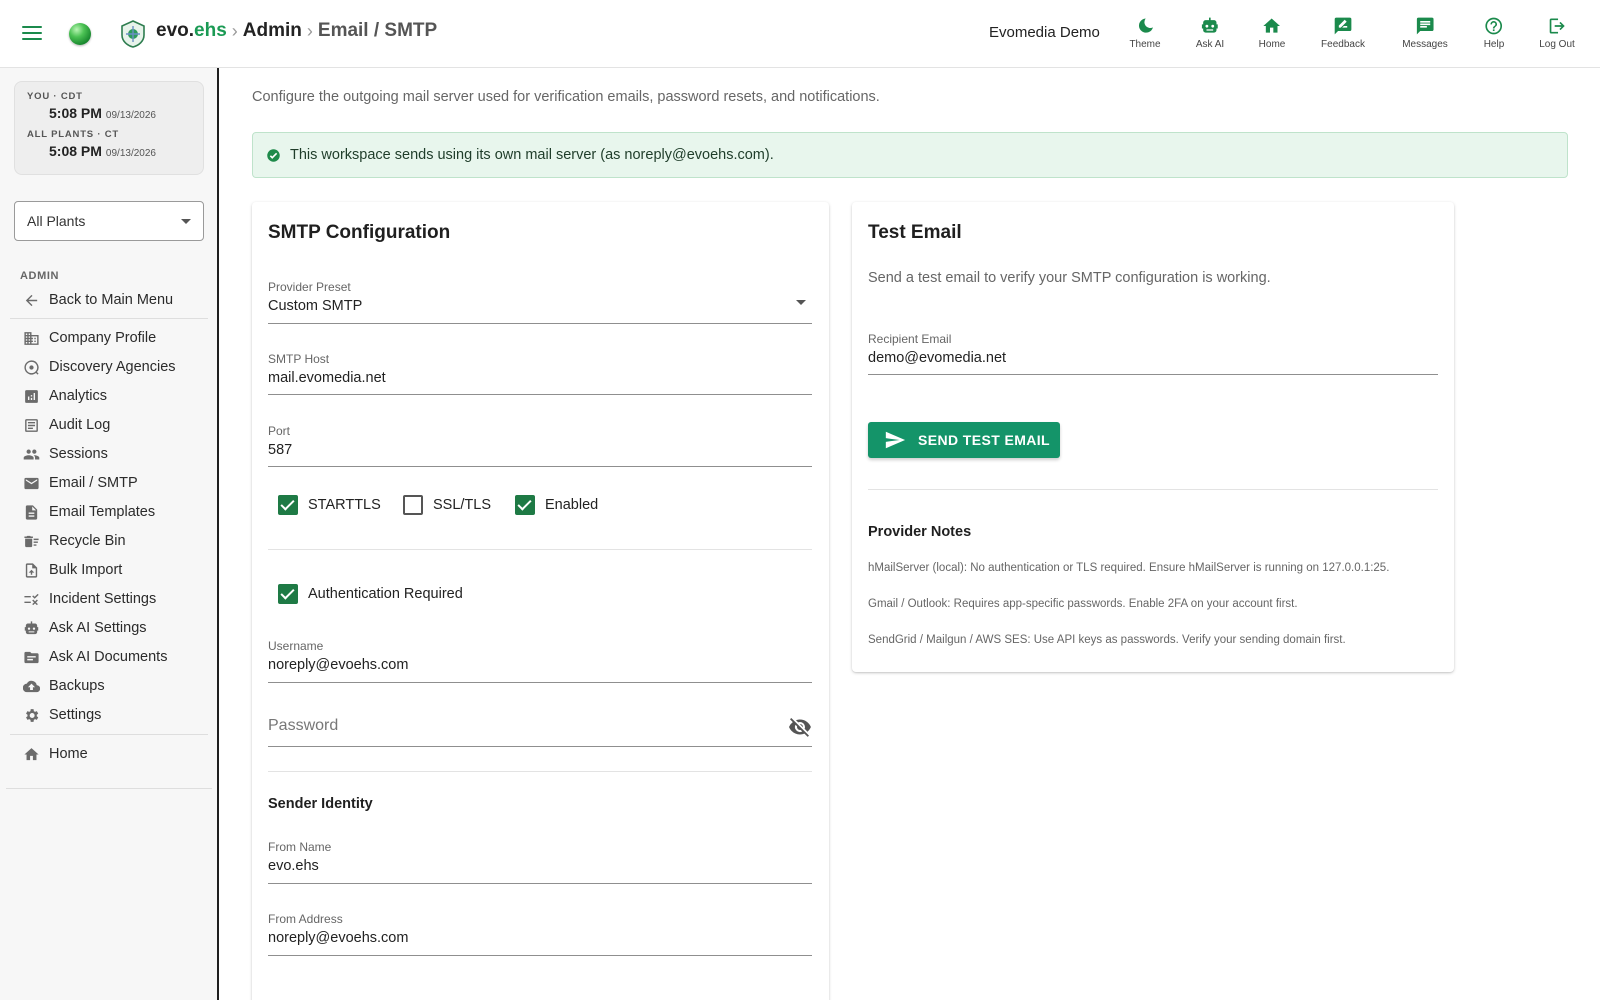 The height and width of the screenshot is (1000, 1600). Describe the element at coordinates (1145, 25) in the screenshot. I see `moon-icon` at that location.